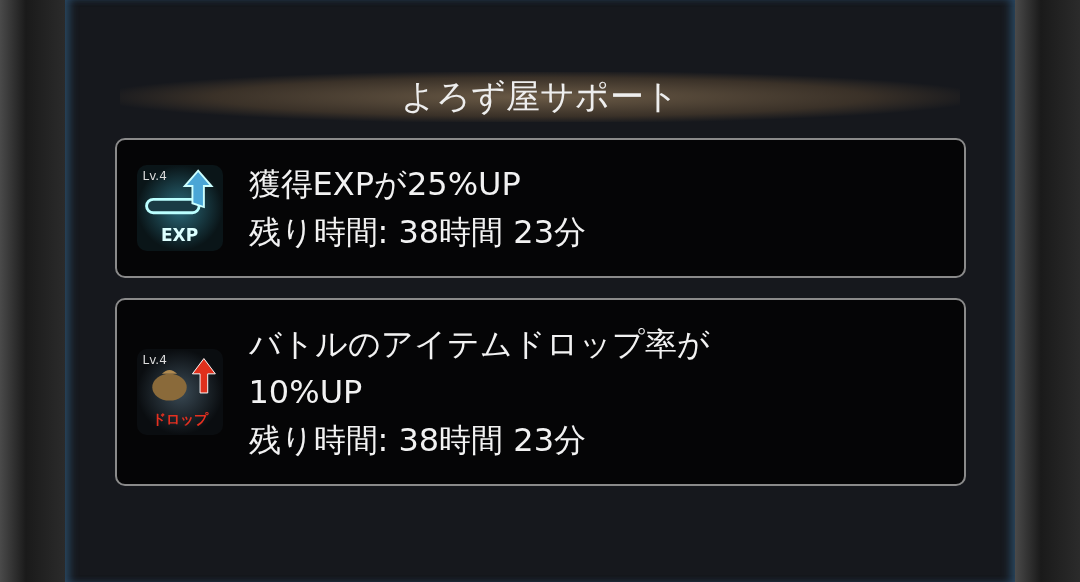 This screenshot has height=582, width=1080. I want to click on buff-description: 獲得EXPが25%UP, so click(385, 184).